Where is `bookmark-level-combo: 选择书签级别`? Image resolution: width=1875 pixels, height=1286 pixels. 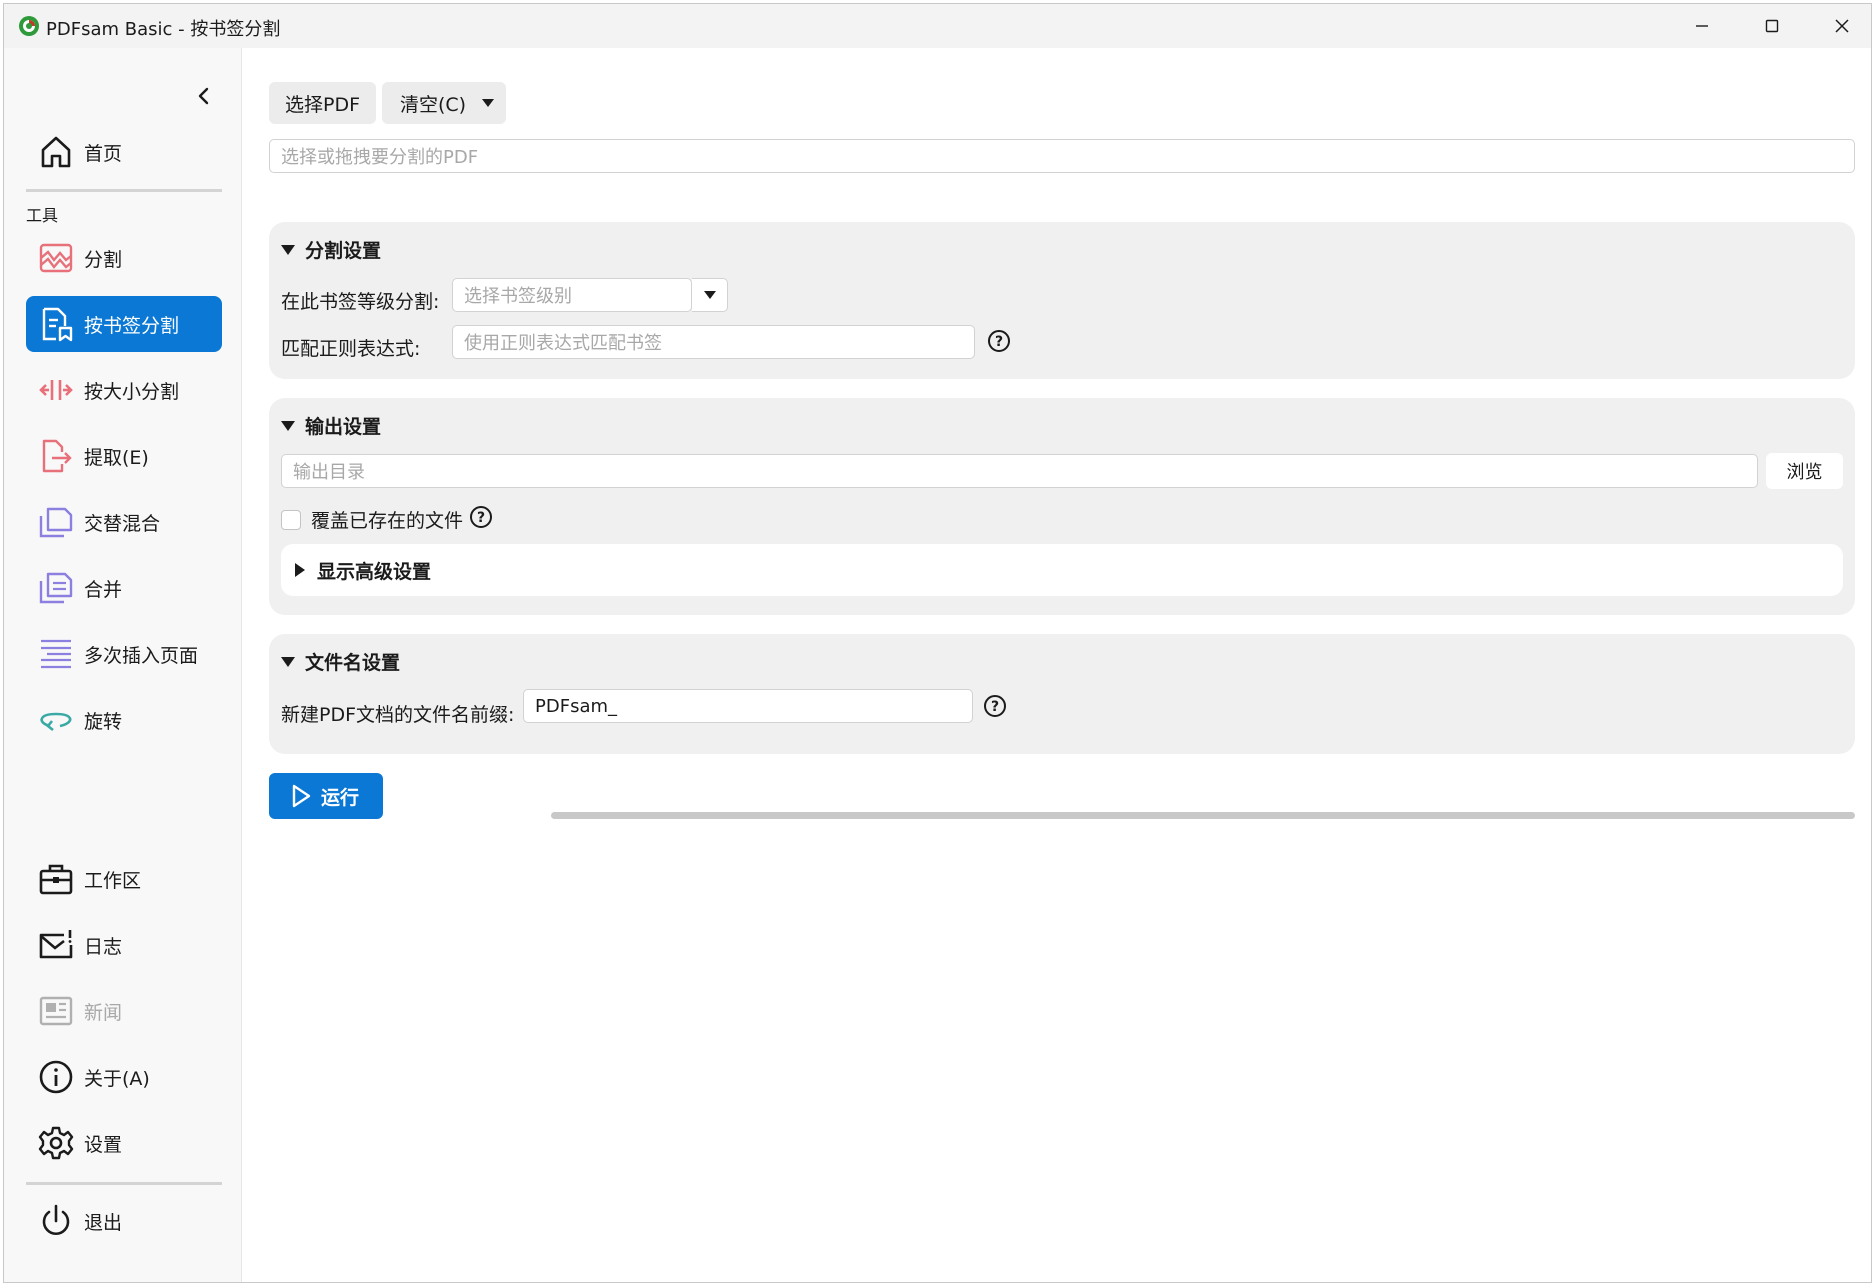
bookmark-level-combo: 选择书签级别 is located at coordinates (572, 295).